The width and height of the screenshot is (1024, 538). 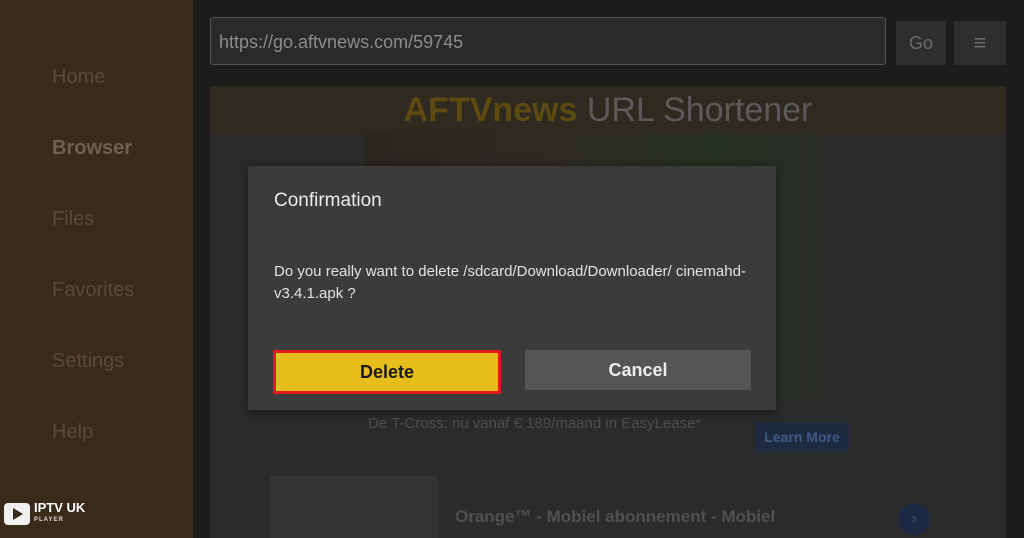 I want to click on sidebar-item-browser: Browser, so click(x=92, y=148).